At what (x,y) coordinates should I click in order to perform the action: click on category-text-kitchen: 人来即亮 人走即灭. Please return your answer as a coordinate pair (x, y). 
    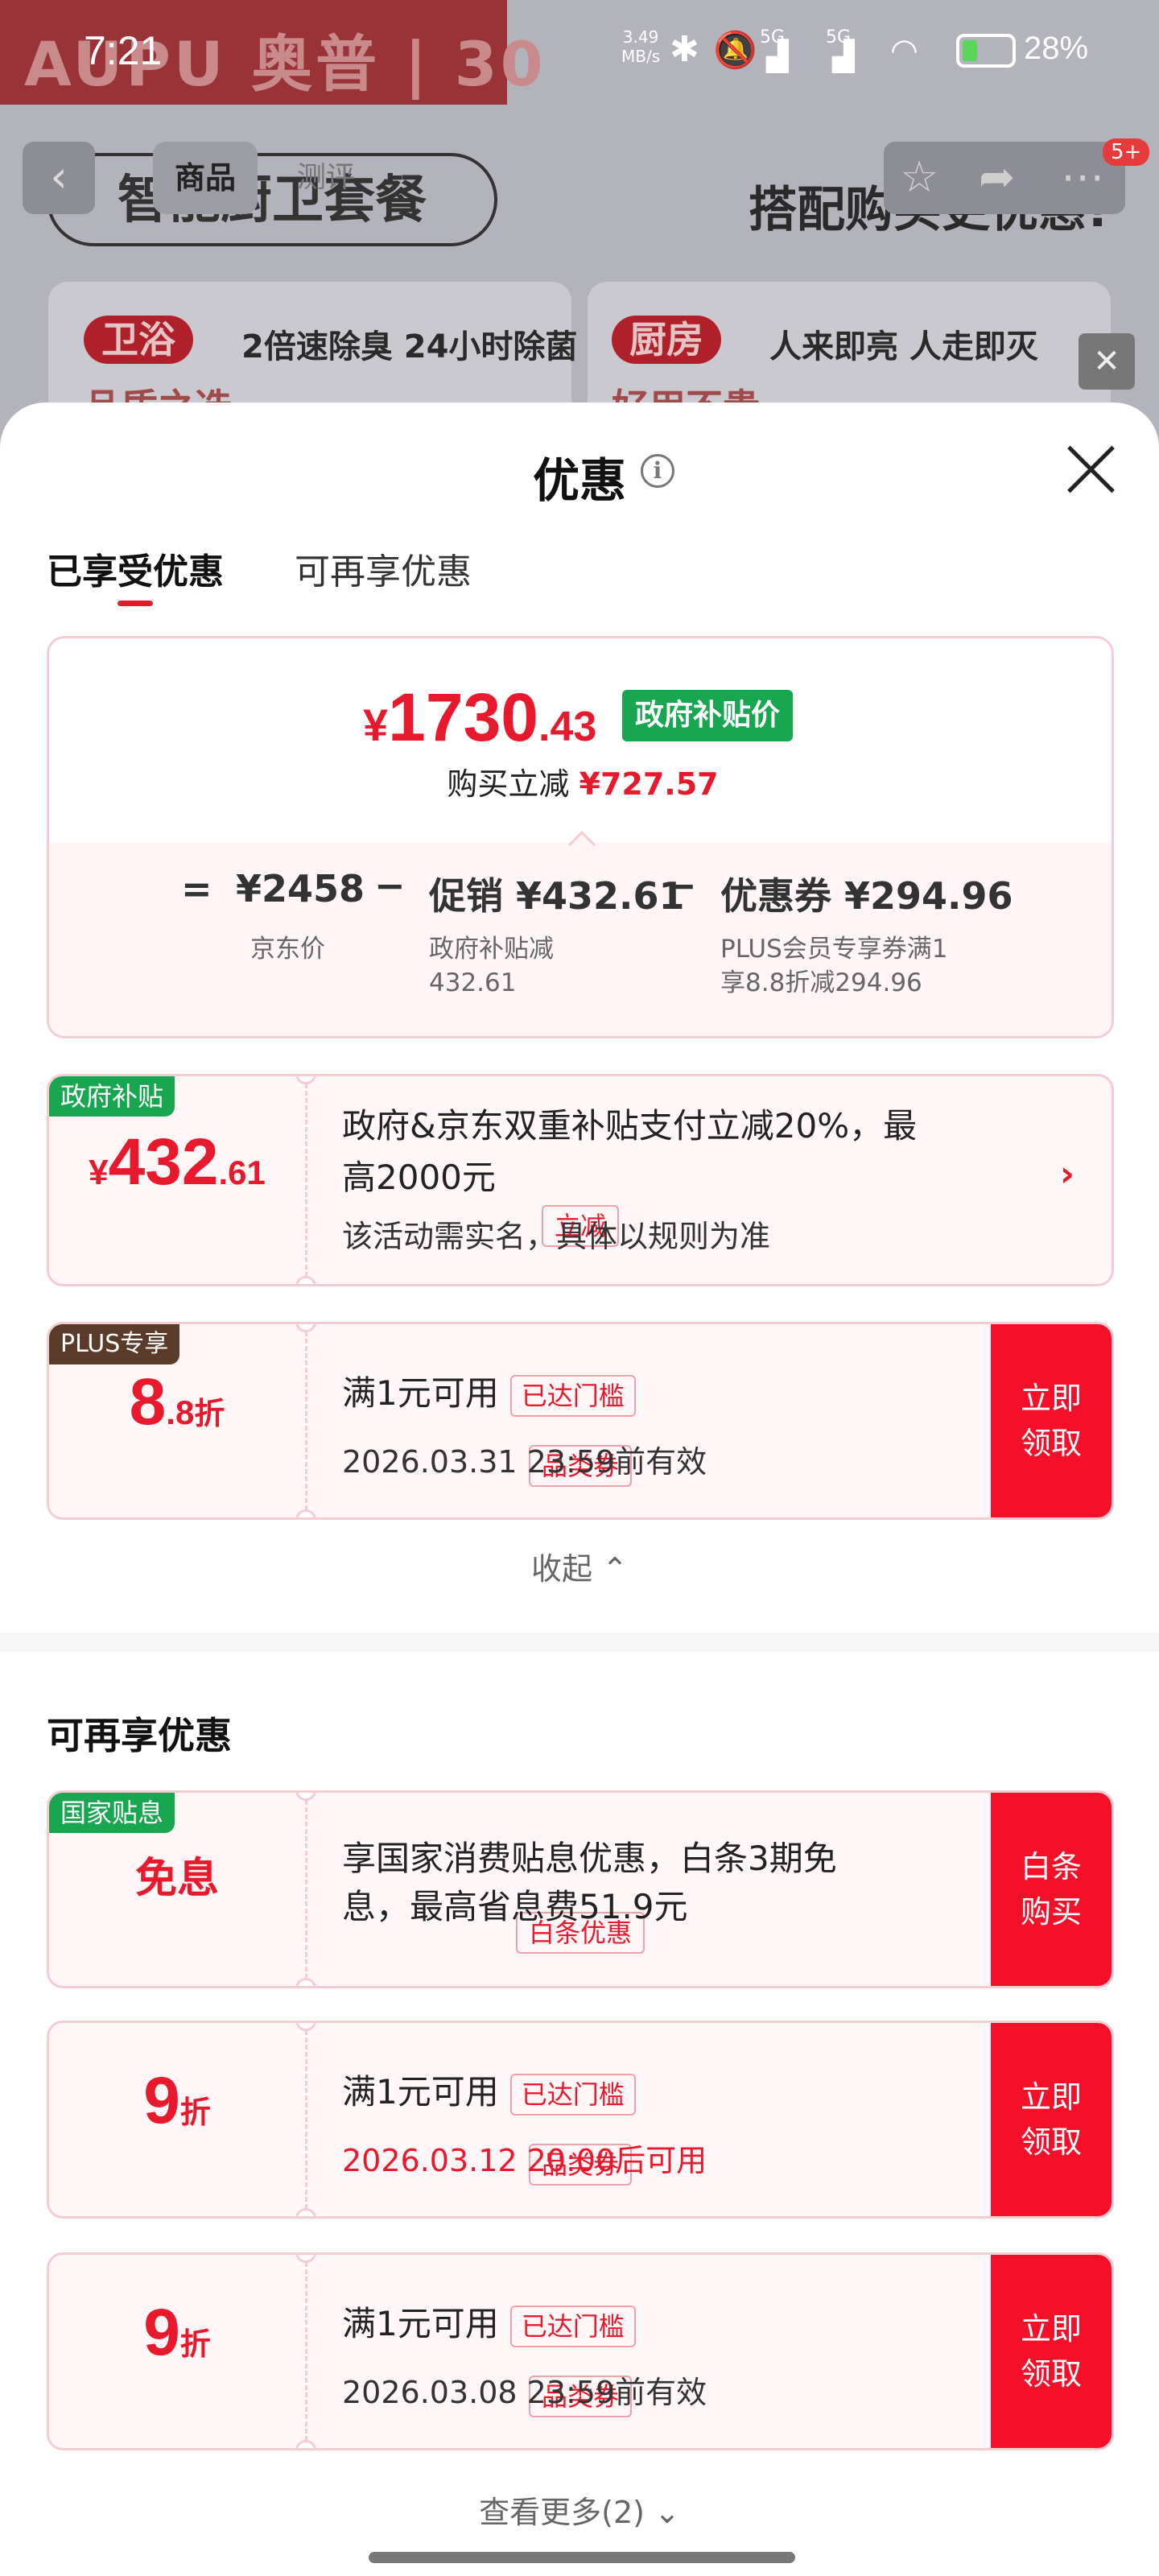
    Looking at the image, I should click on (903, 346).